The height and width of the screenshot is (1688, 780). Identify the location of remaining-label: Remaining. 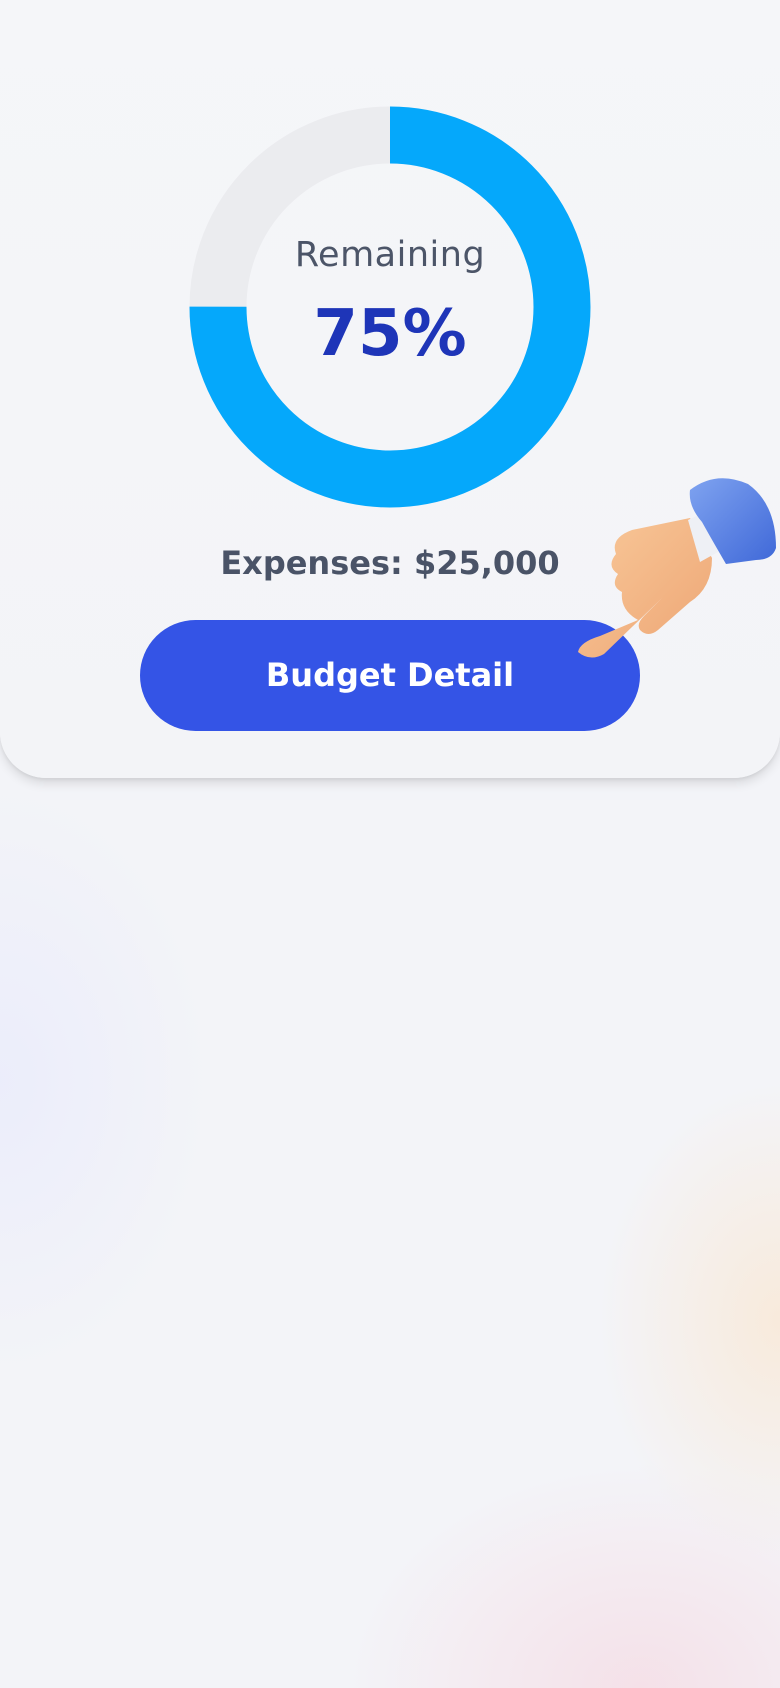
(390, 255).